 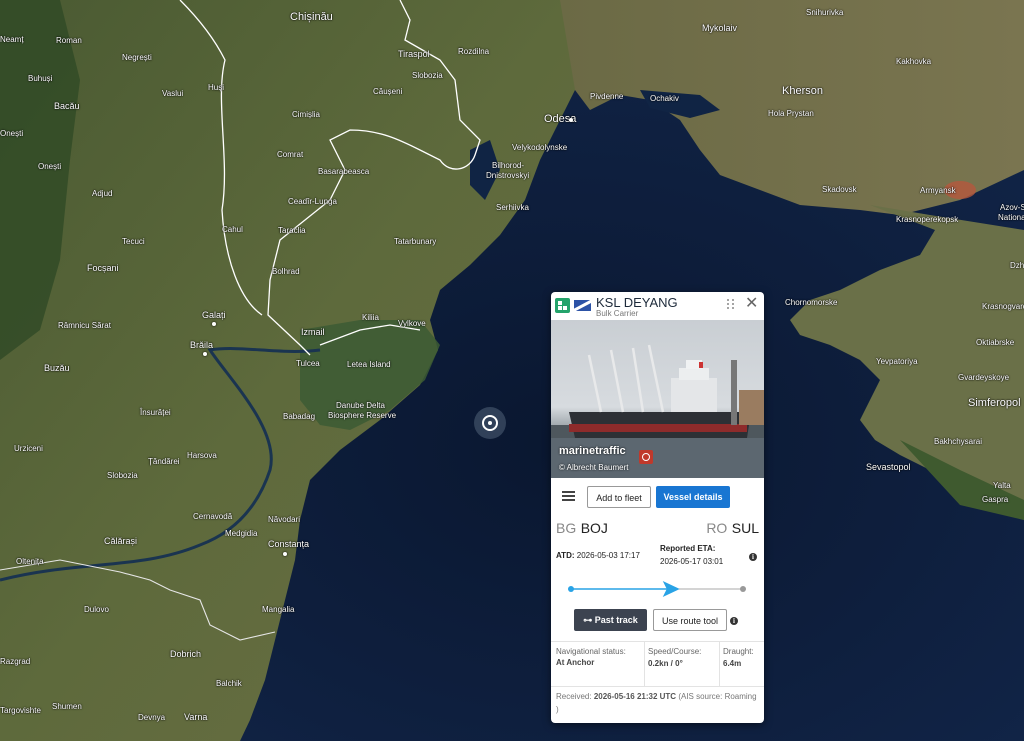 I want to click on progress-end-dot, so click(x=743, y=589).